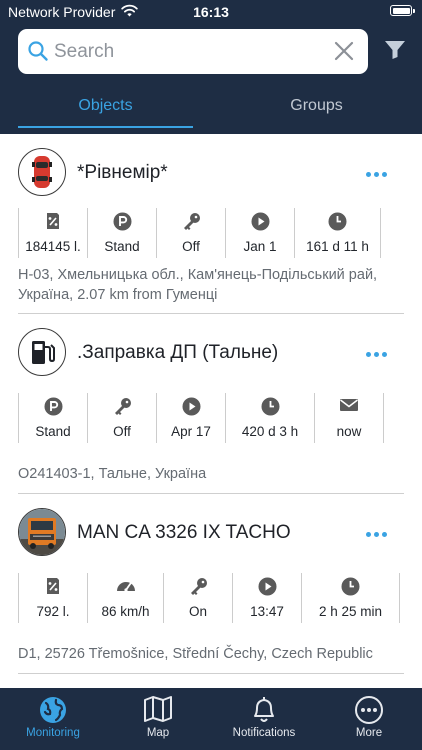 The width and height of the screenshot is (422, 750). I want to click on nav-label: Map, so click(158, 733).